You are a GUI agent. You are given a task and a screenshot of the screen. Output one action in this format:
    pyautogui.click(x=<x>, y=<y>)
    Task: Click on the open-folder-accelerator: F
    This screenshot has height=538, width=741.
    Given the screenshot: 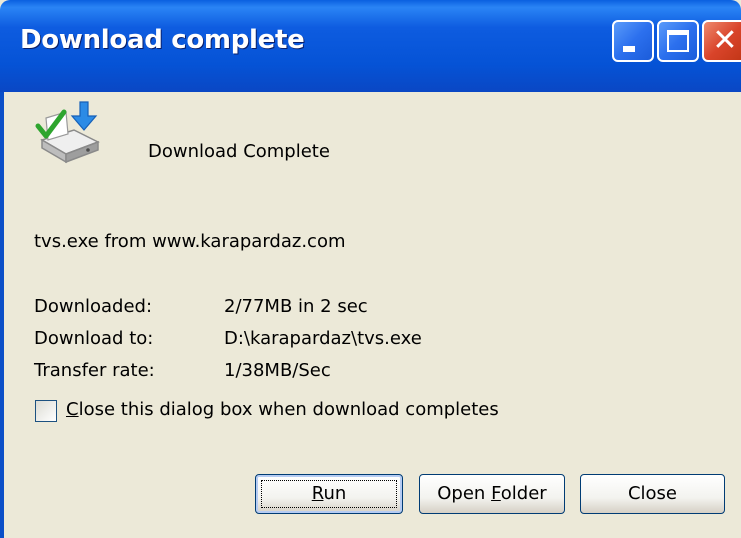 What is the action you would take?
    pyautogui.click(x=496, y=493)
    